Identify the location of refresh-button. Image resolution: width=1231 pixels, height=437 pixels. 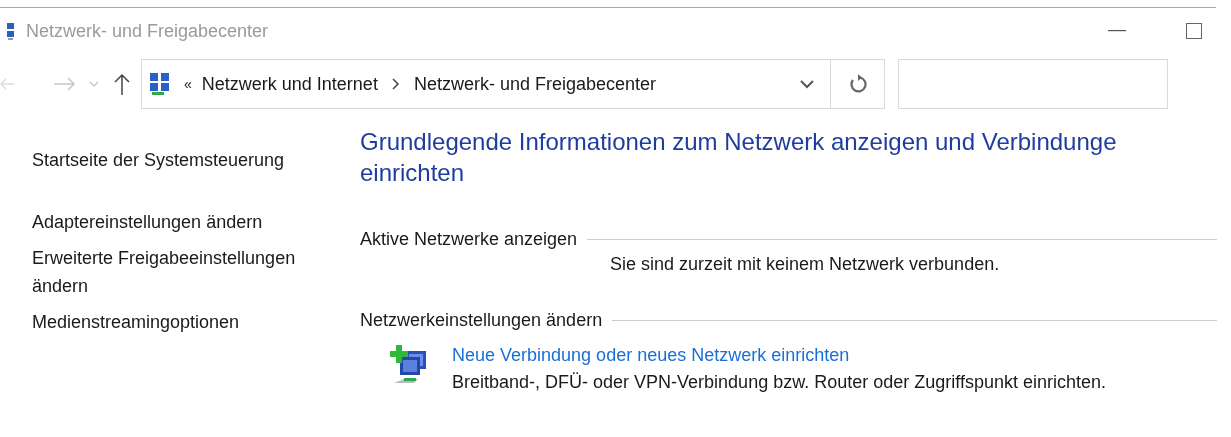
(858, 84).